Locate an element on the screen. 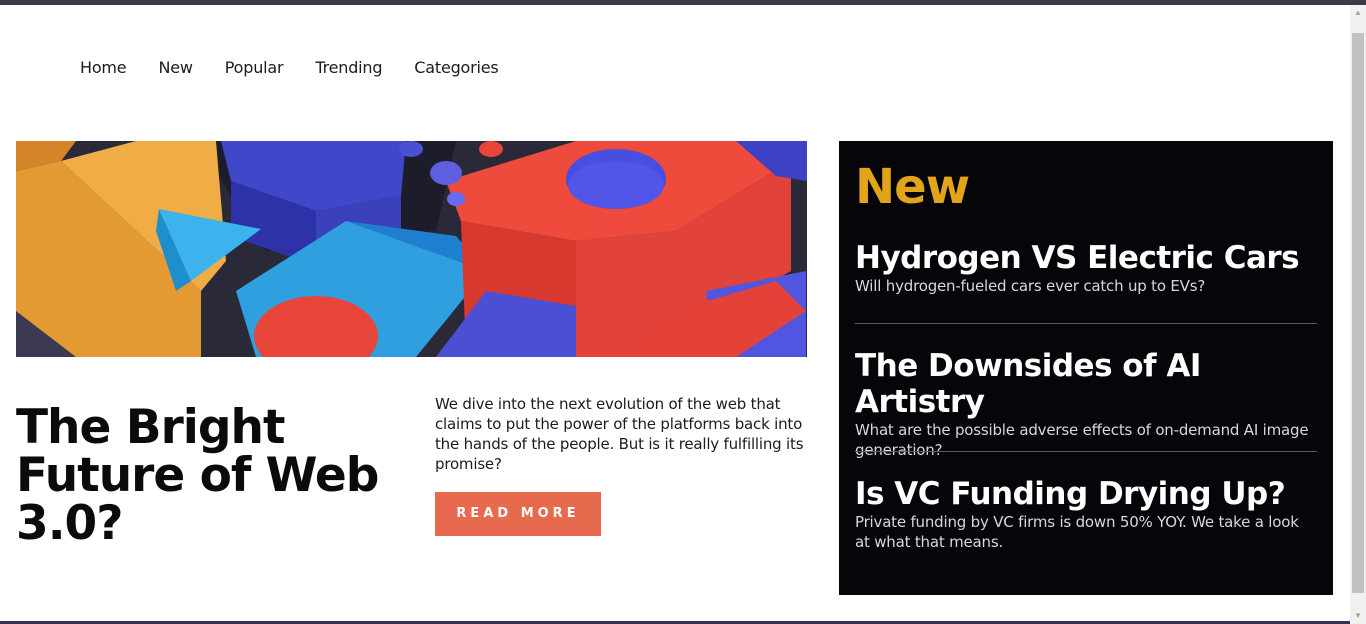 This screenshot has width=1366, height=624. nav-popular: Popular is located at coordinates (254, 68).